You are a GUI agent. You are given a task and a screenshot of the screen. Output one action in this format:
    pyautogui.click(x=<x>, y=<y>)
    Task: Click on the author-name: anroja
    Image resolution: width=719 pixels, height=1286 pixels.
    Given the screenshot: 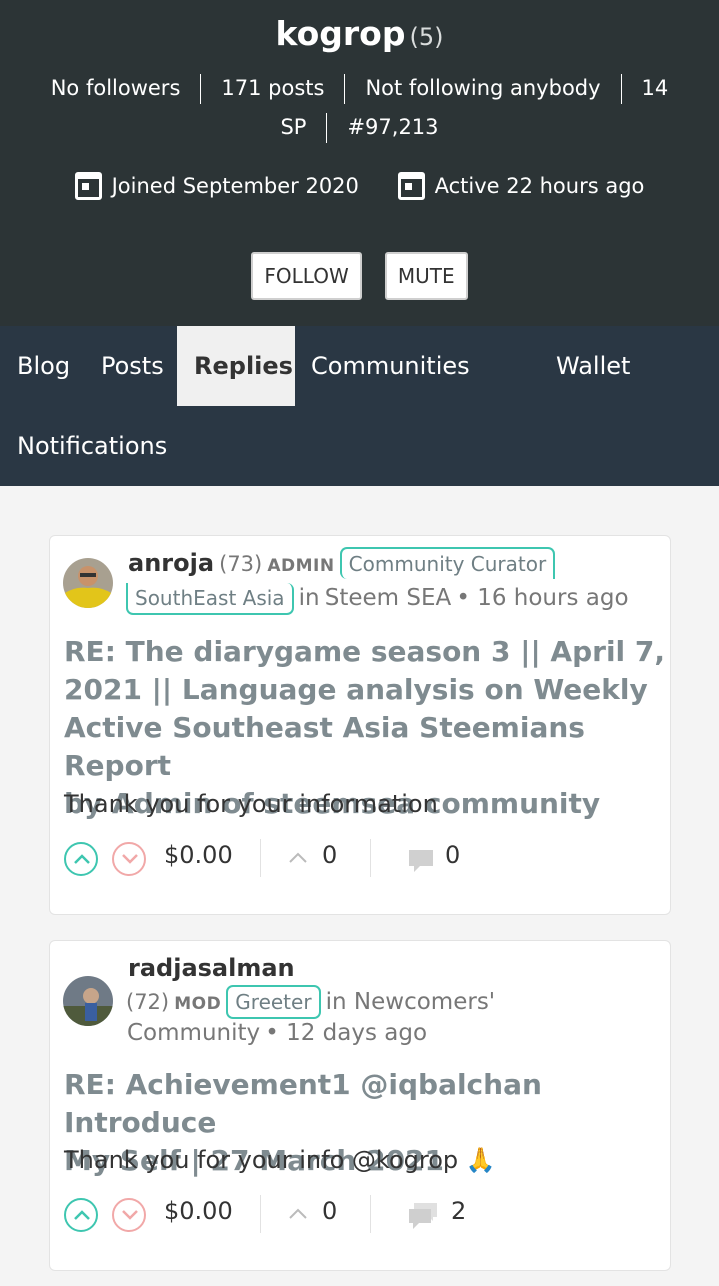 What is the action you would take?
    pyautogui.click(x=171, y=563)
    